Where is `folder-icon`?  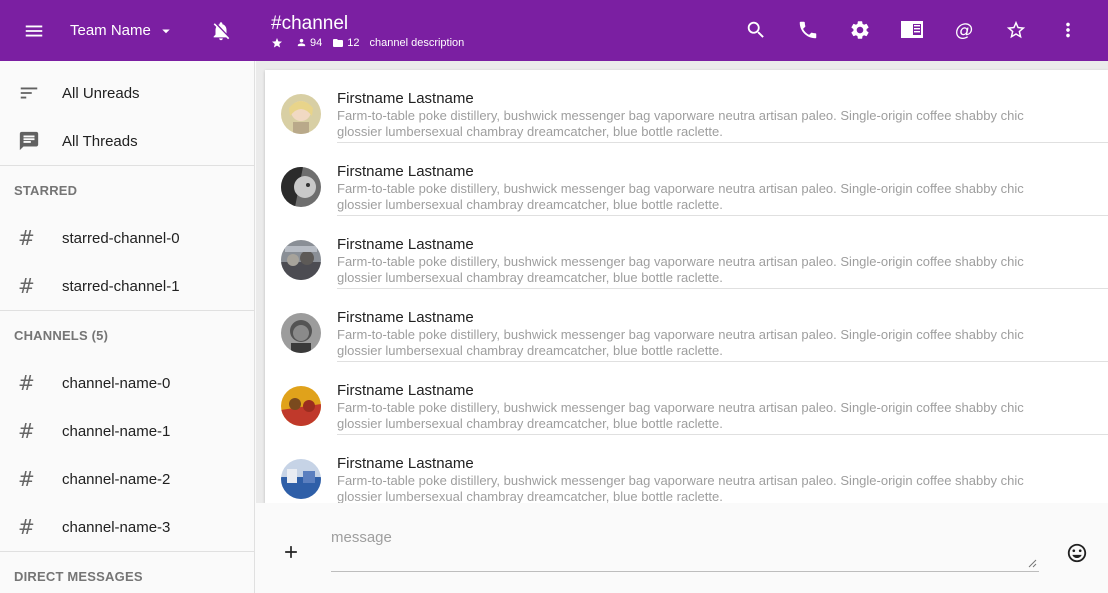 folder-icon is located at coordinates (338, 42).